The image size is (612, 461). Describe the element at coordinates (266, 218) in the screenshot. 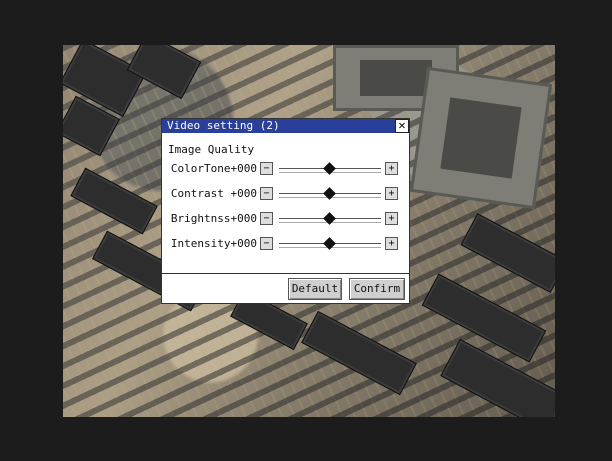

I see `brightness-decrease-button: −` at that location.